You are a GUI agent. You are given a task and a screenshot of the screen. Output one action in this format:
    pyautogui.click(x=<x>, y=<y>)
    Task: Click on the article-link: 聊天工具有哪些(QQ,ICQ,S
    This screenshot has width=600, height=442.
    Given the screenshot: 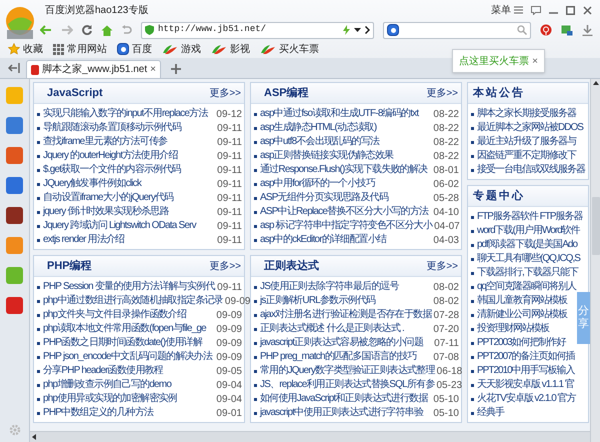 What is the action you would take?
    pyautogui.click(x=525, y=259)
    